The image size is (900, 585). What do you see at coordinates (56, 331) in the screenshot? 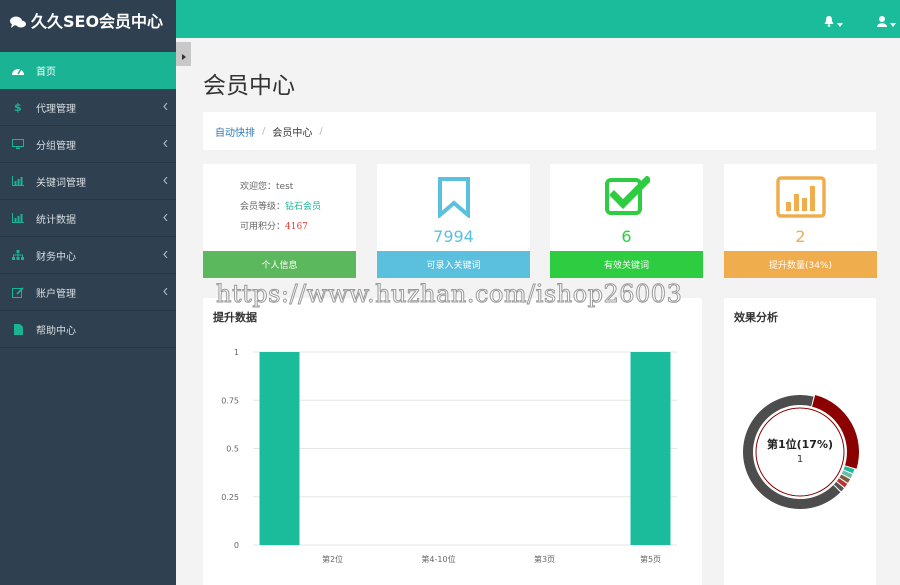
I see `sidebar-item-label: 帮助中心` at bounding box center [56, 331].